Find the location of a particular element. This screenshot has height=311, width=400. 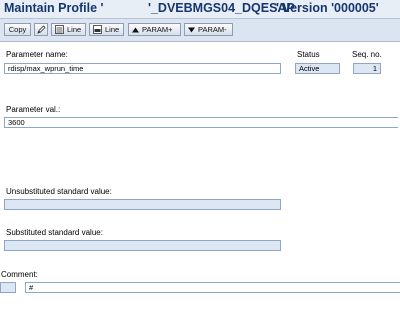

param-minus-button: PARAM- is located at coordinates (208, 29).